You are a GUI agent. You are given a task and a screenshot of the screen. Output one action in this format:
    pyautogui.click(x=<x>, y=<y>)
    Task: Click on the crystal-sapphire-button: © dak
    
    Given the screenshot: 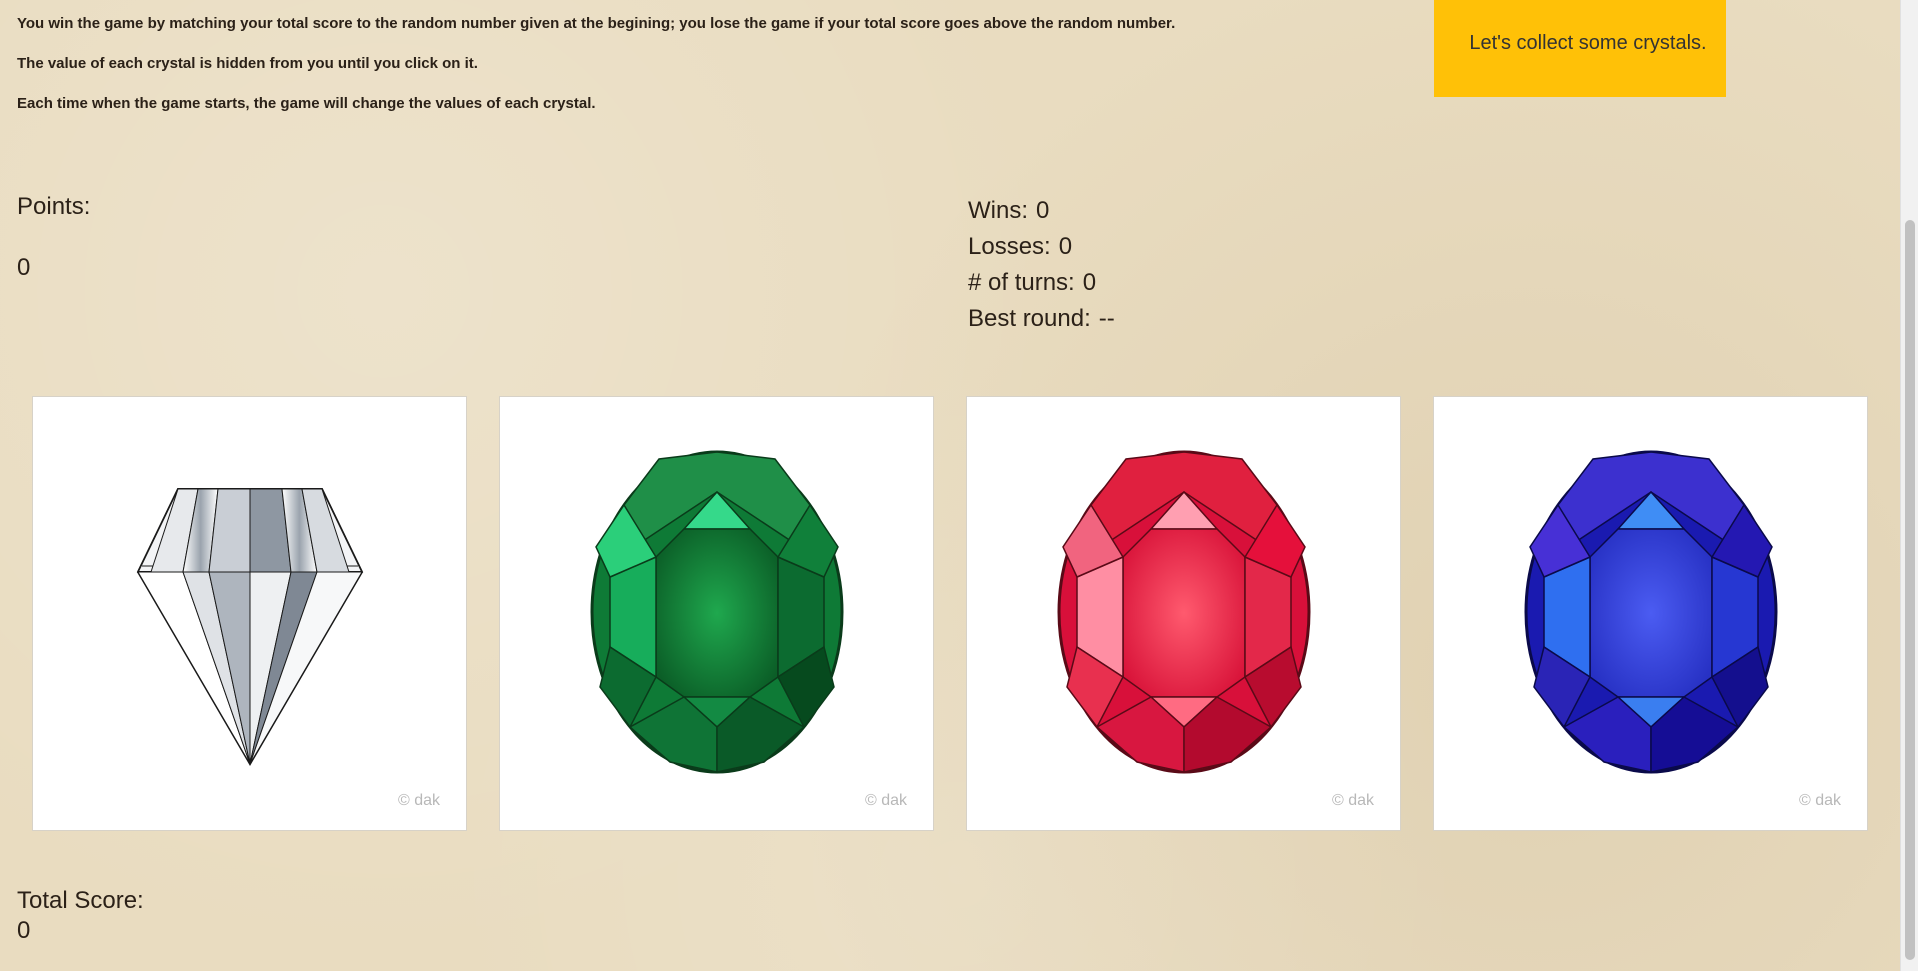 What is the action you would take?
    pyautogui.click(x=1650, y=613)
    